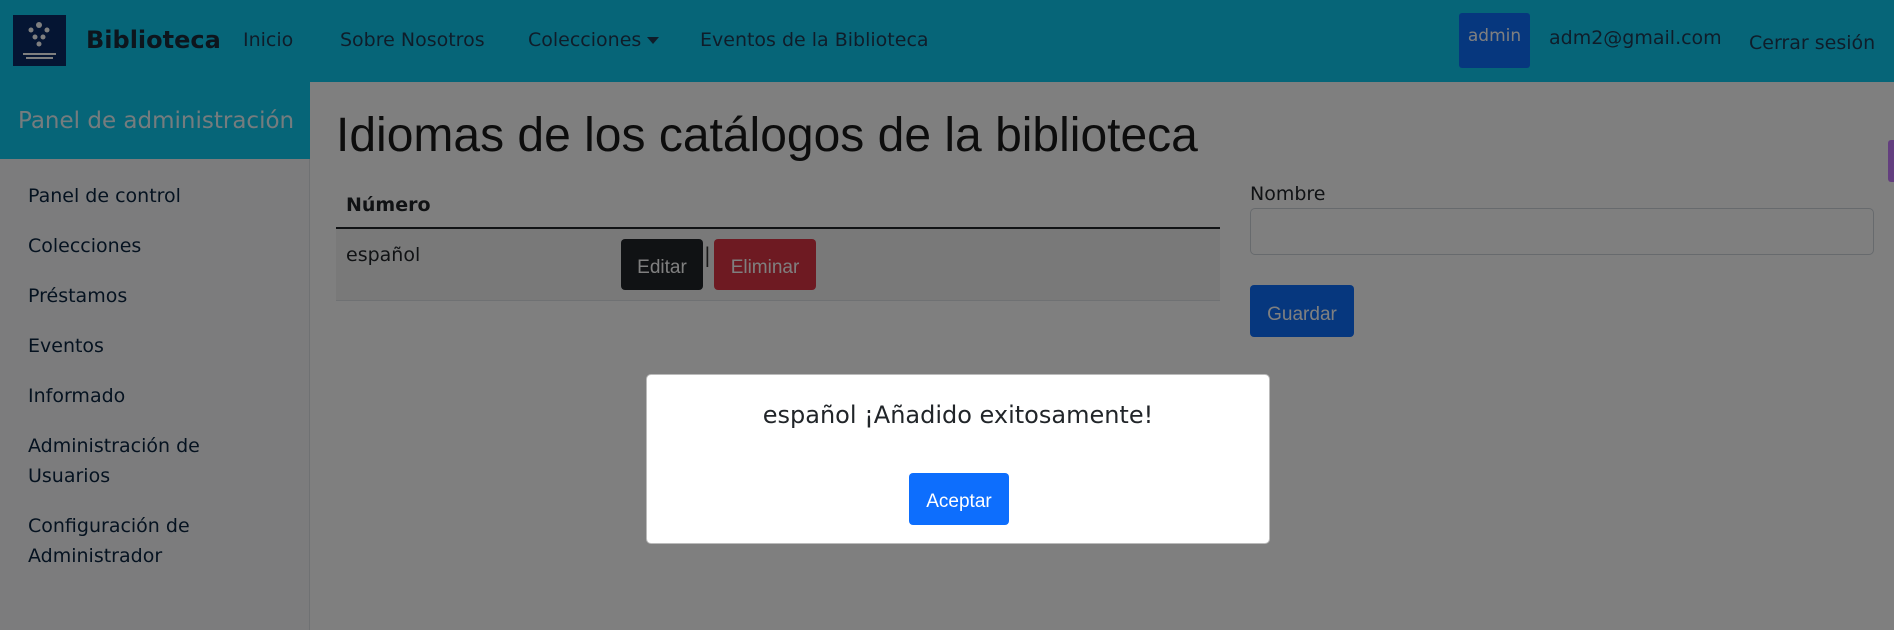 The width and height of the screenshot is (1894, 630). Describe the element at coordinates (958, 415) in the screenshot. I see `success-message: español ¡Añadido exitosamente!` at that location.